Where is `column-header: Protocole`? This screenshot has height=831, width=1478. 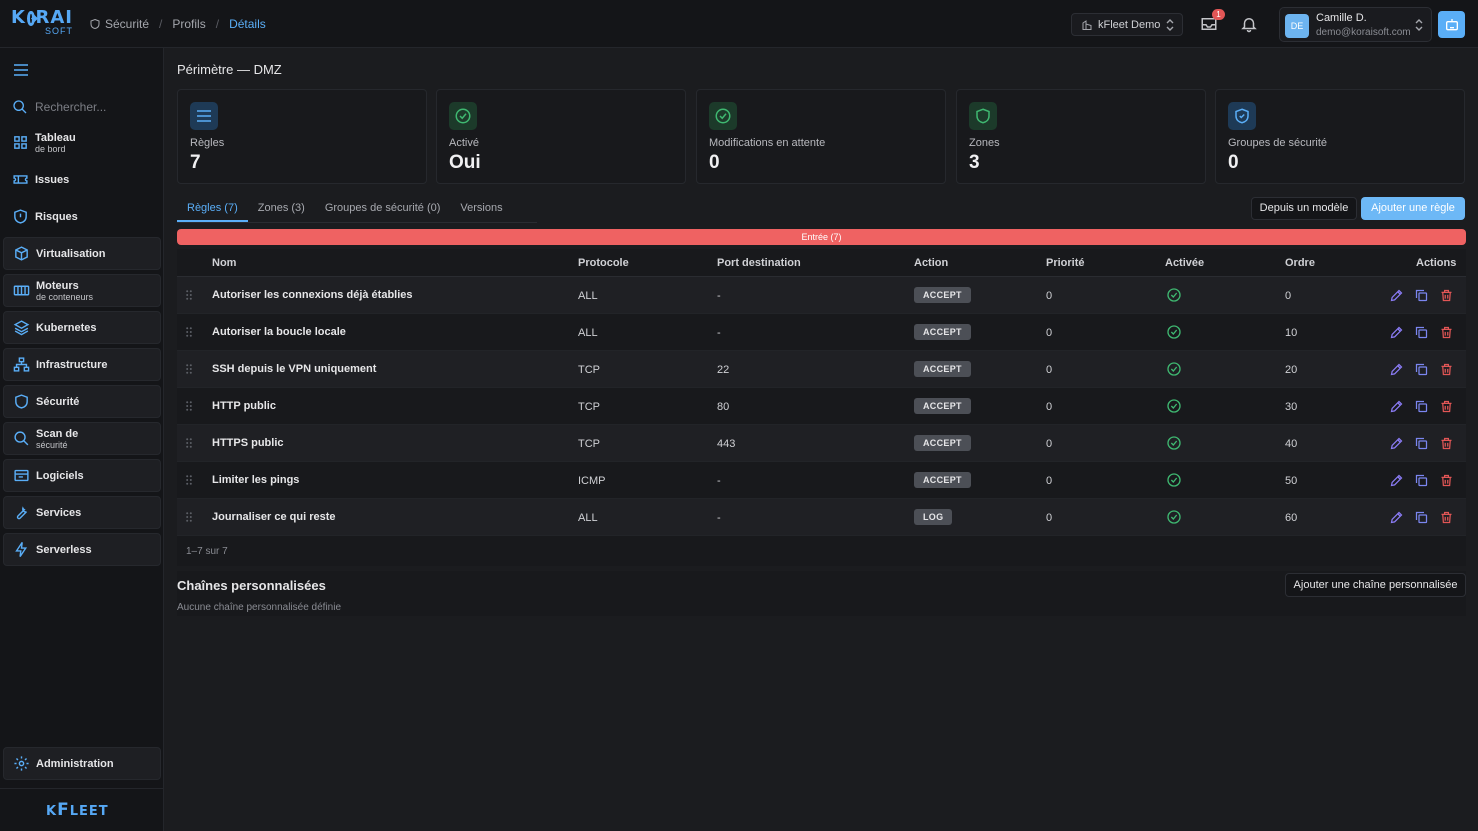
column-header: Protocole is located at coordinates (603, 263).